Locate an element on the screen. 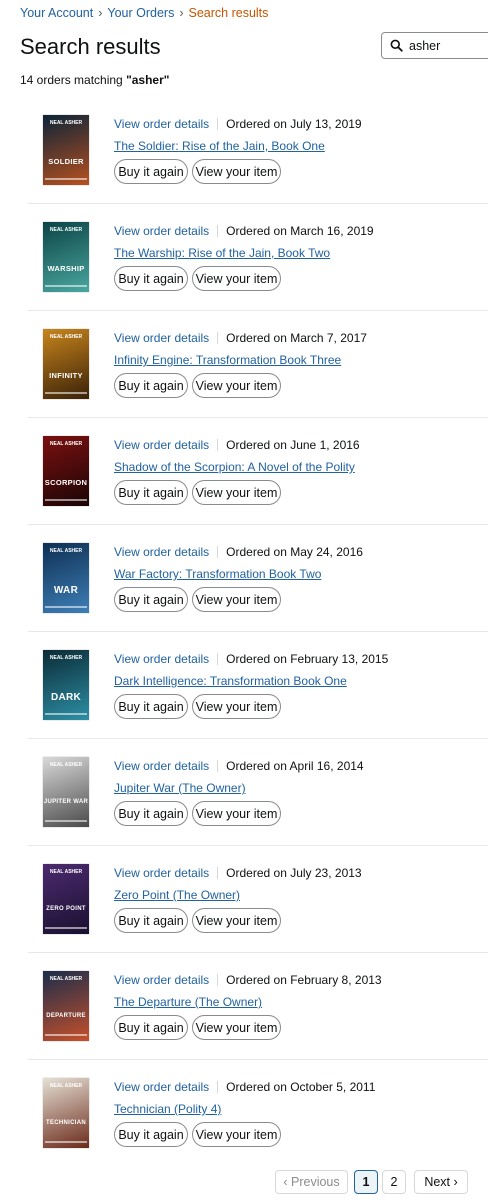  cover-title: INFINITY is located at coordinates (66, 375).